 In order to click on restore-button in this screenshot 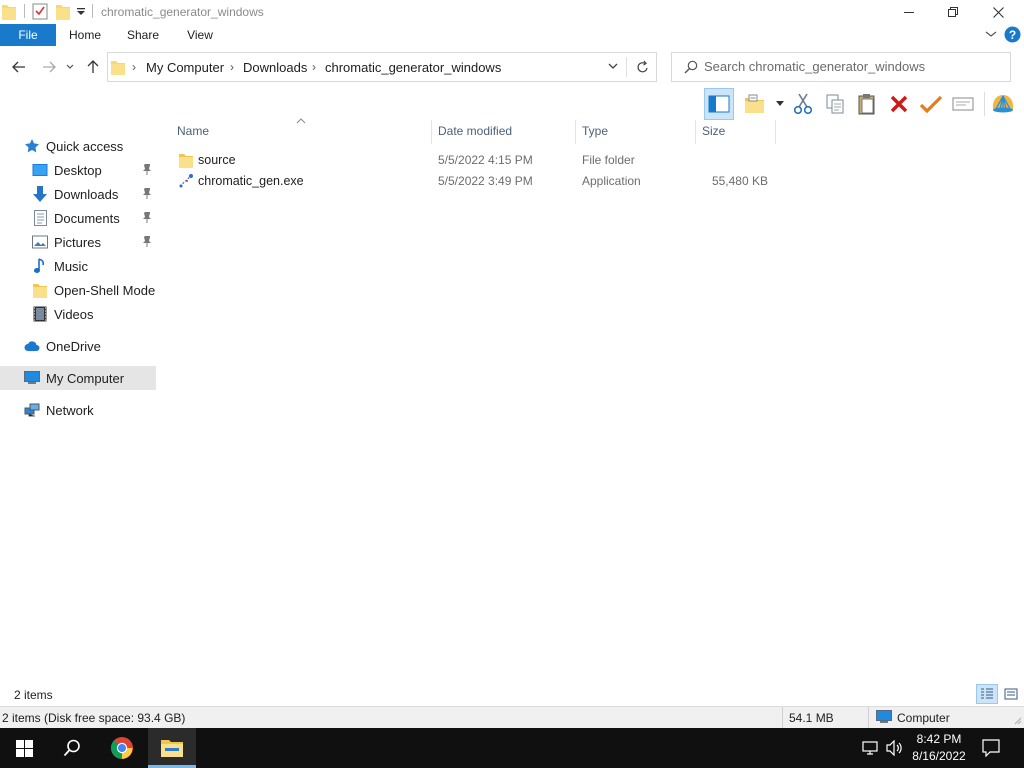, I will do `click(953, 12)`.